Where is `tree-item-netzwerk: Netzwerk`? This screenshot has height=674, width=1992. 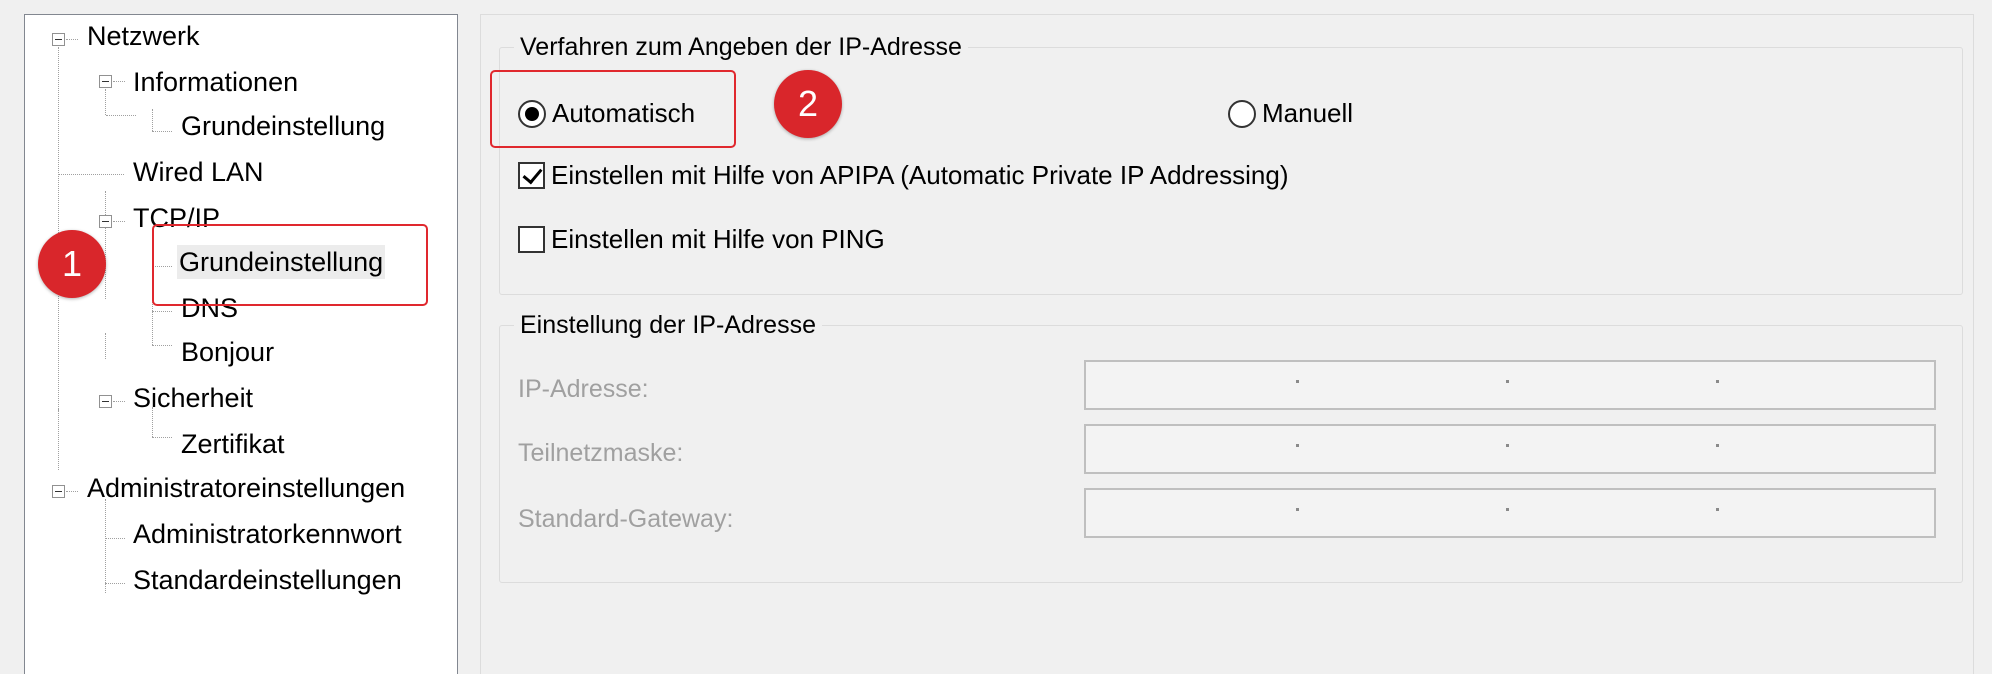 tree-item-netzwerk: Netzwerk is located at coordinates (143, 36).